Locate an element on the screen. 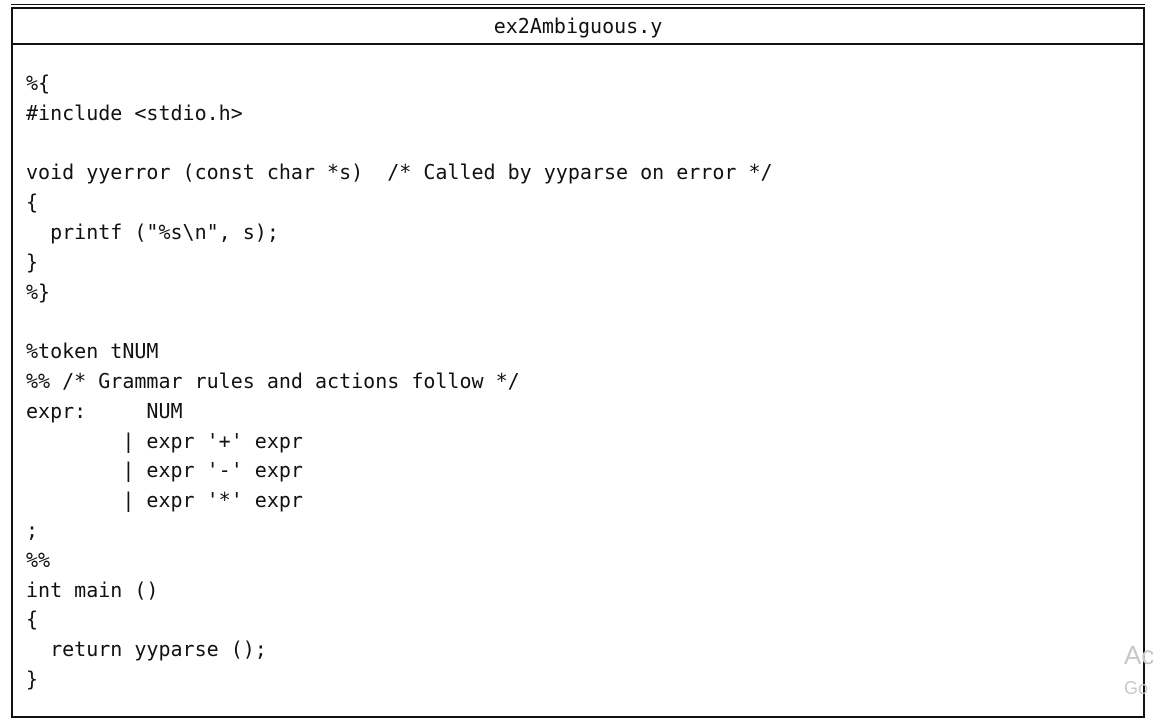 This screenshot has width=1153, height=723. code-line: expr: NUM is located at coordinates (104, 410).